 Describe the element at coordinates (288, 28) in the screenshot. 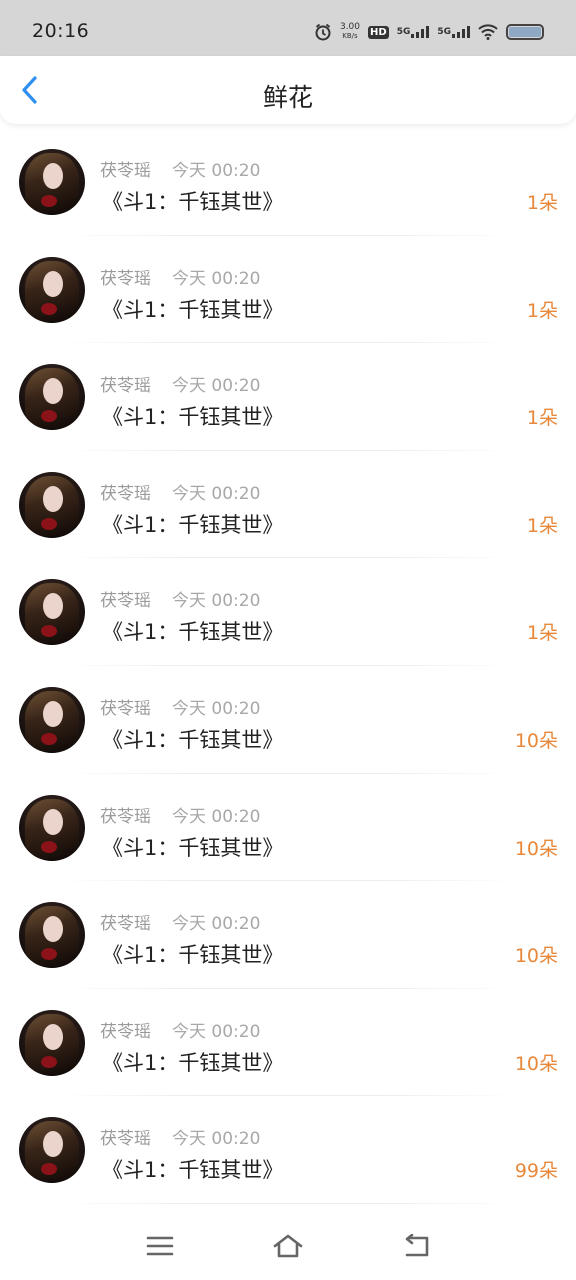

I see `status-bar: 20:16 3.00 KB/s HD 5G 5G` at that location.